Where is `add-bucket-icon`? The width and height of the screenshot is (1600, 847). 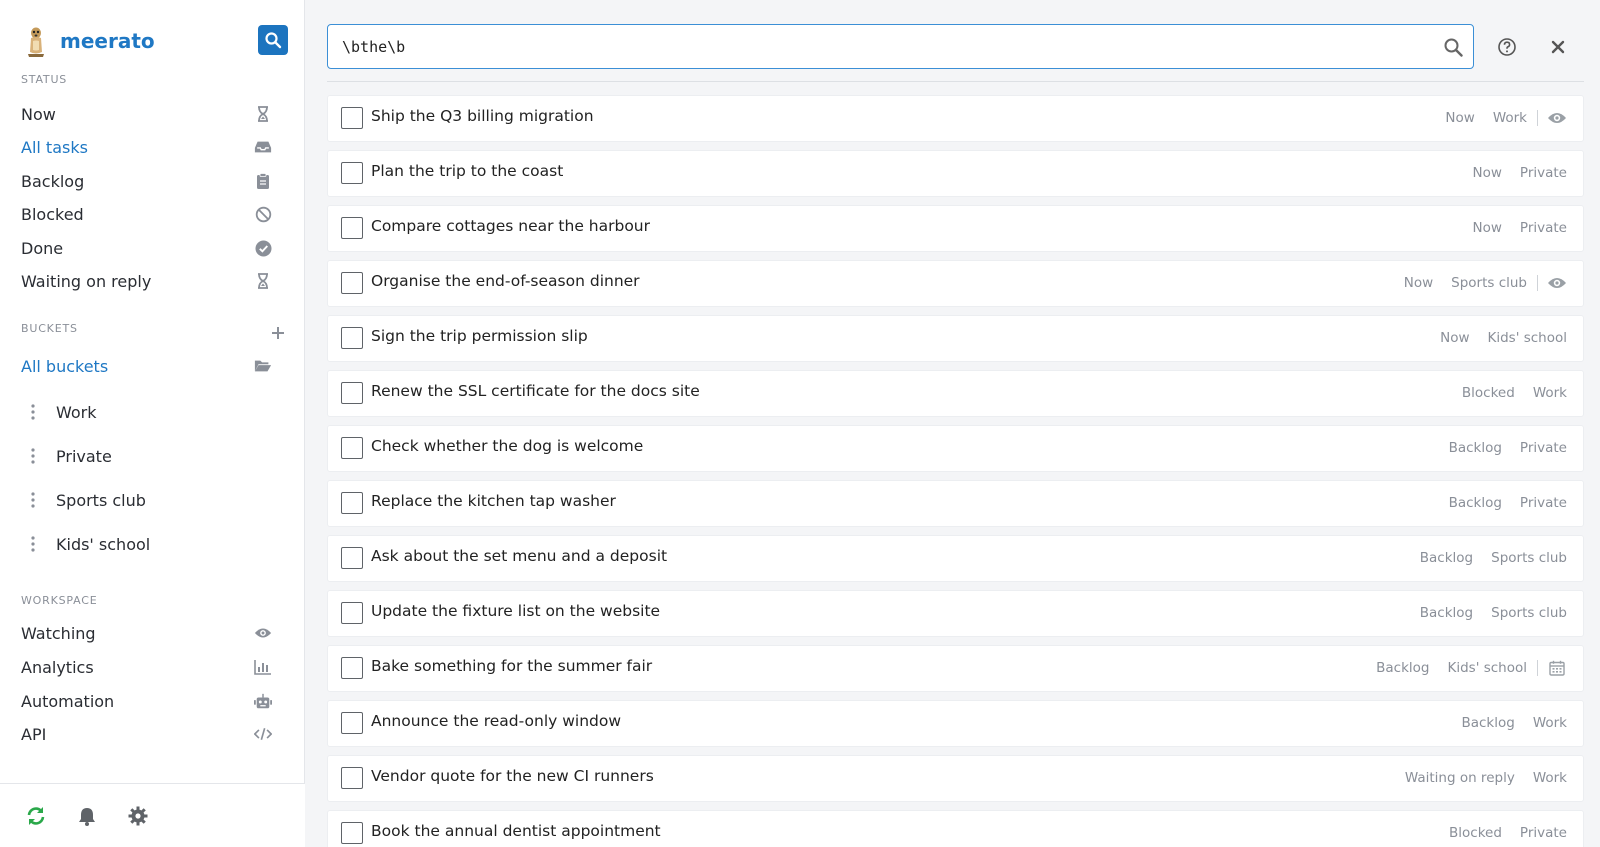
add-bucket-icon is located at coordinates (278, 333).